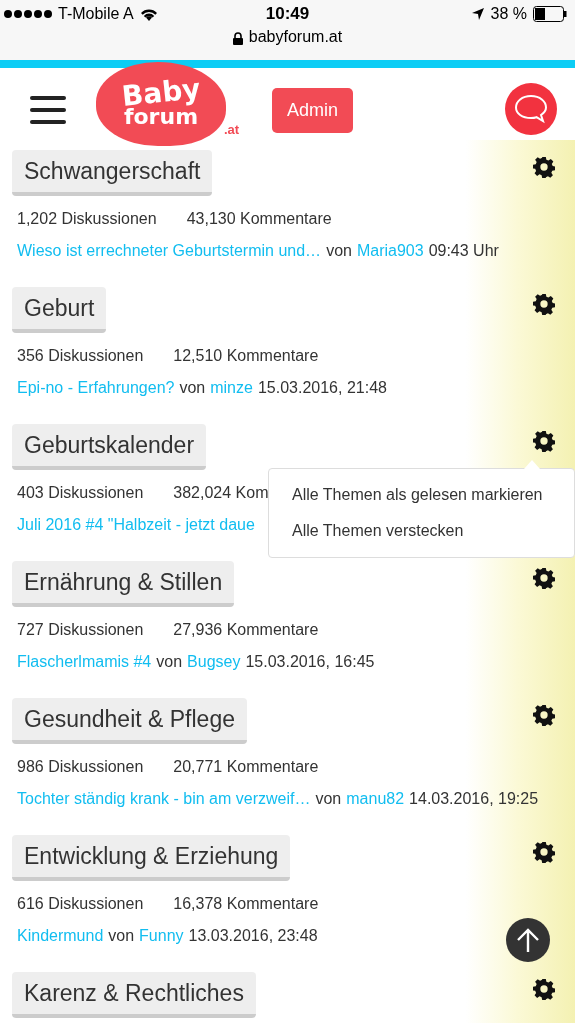 The width and height of the screenshot is (575, 1023). What do you see at coordinates (80, 767) in the screenshot?
I see `discussion-count: 986 Diskussionen` at bounding box center [80, 767].